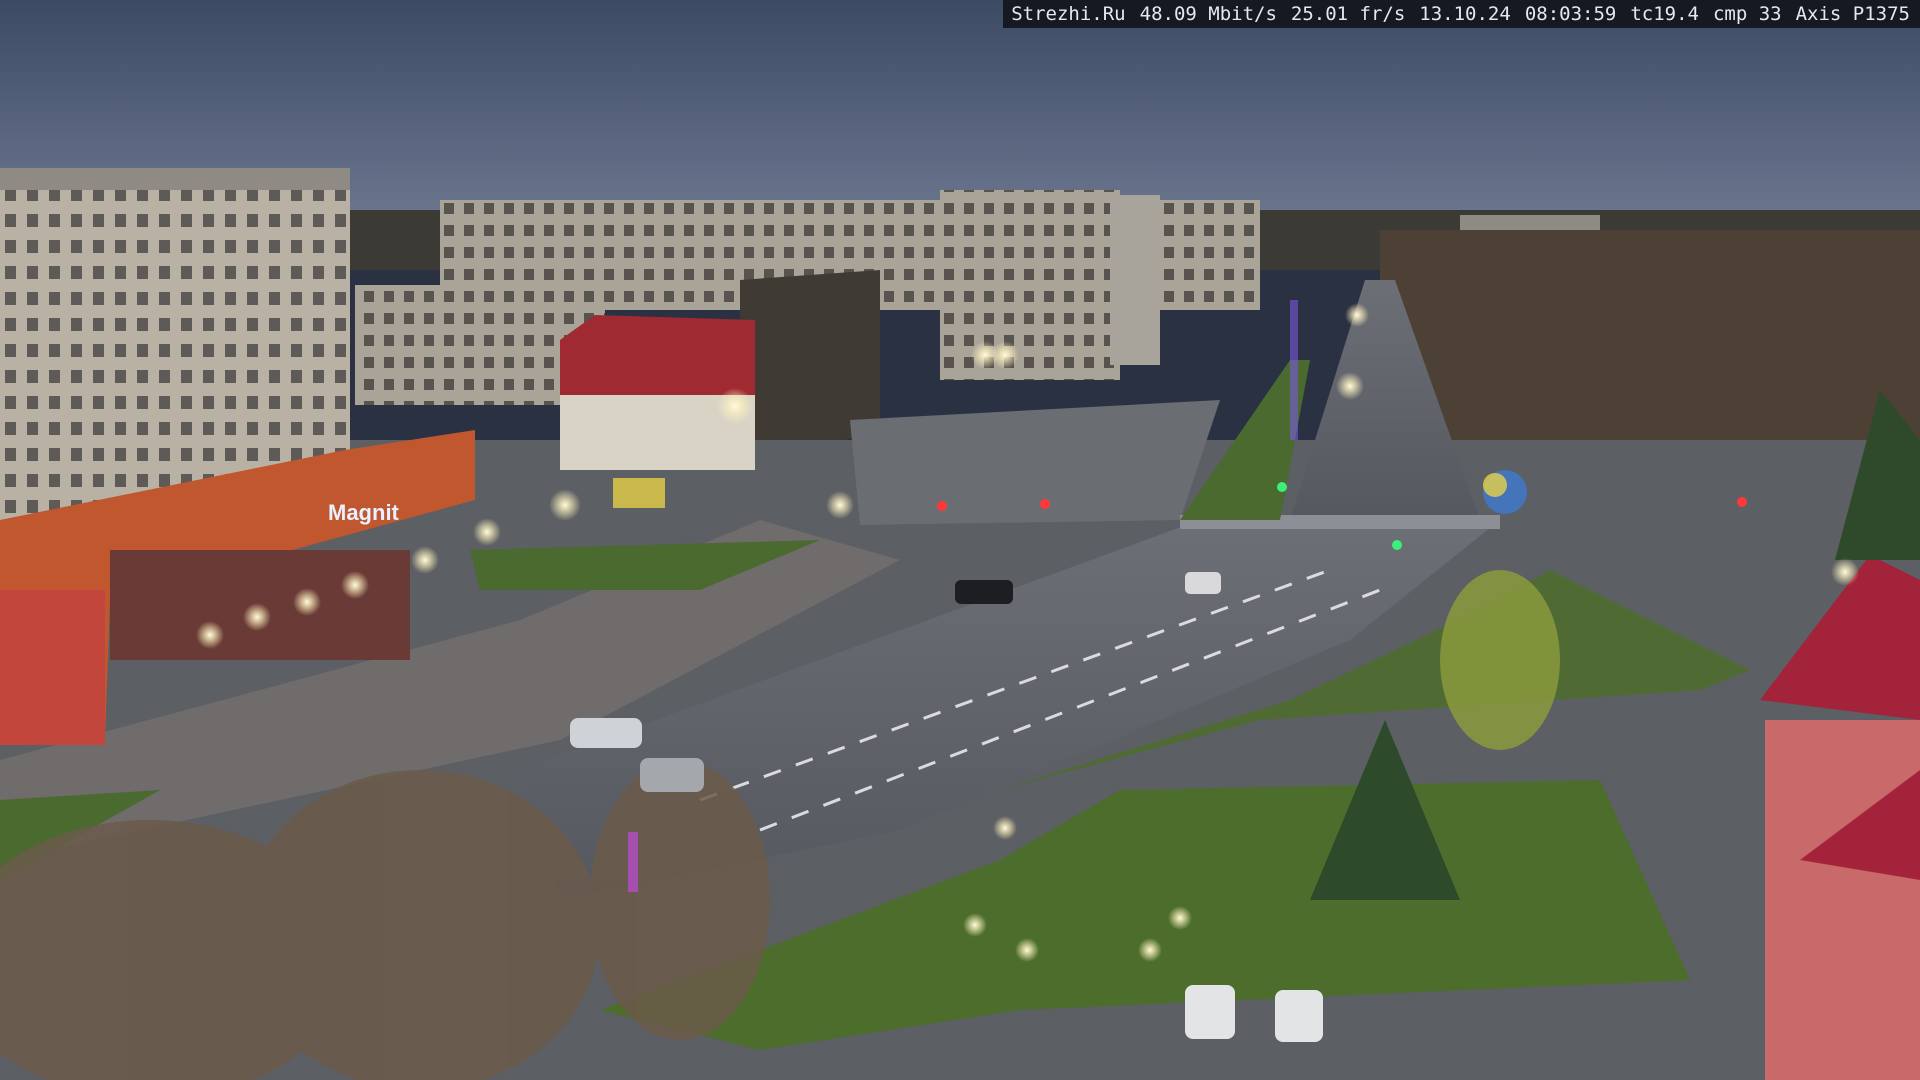  Describe the element at coordinates (1035, 462) in the screenshot. I see `plaza` at that location.